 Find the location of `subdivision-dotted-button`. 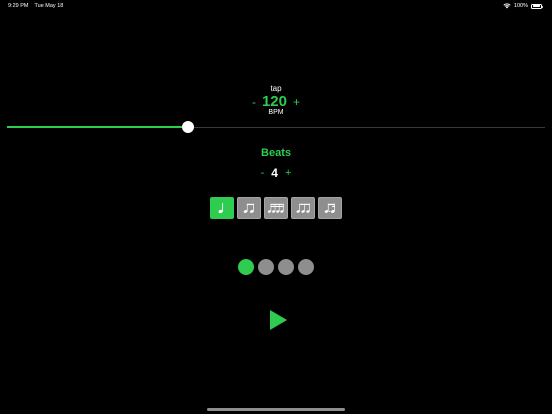

subdivision-dotted-button is located at coordinates (330, 208).